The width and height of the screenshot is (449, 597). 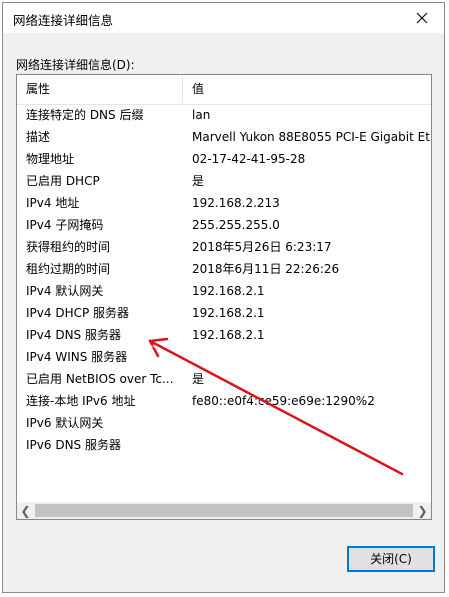 I want to click on table-row: 描述 Marvell Yukon 88E8055 PCI-E Gigabit Et, so click(x=224, y=137).